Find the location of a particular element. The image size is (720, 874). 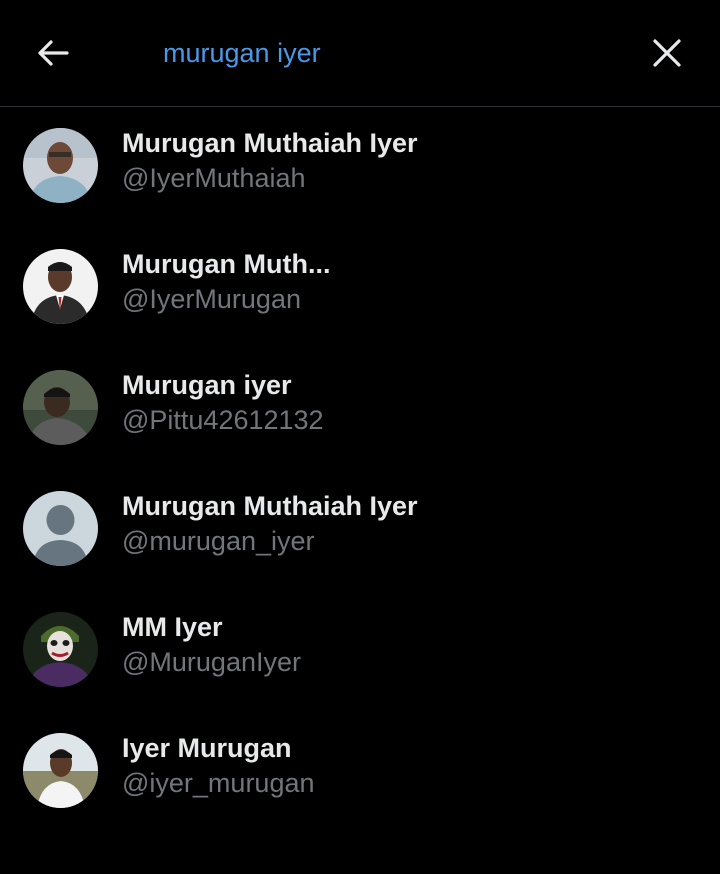

user-handle: @murugan_iyer is located at coordinates (218, 541).